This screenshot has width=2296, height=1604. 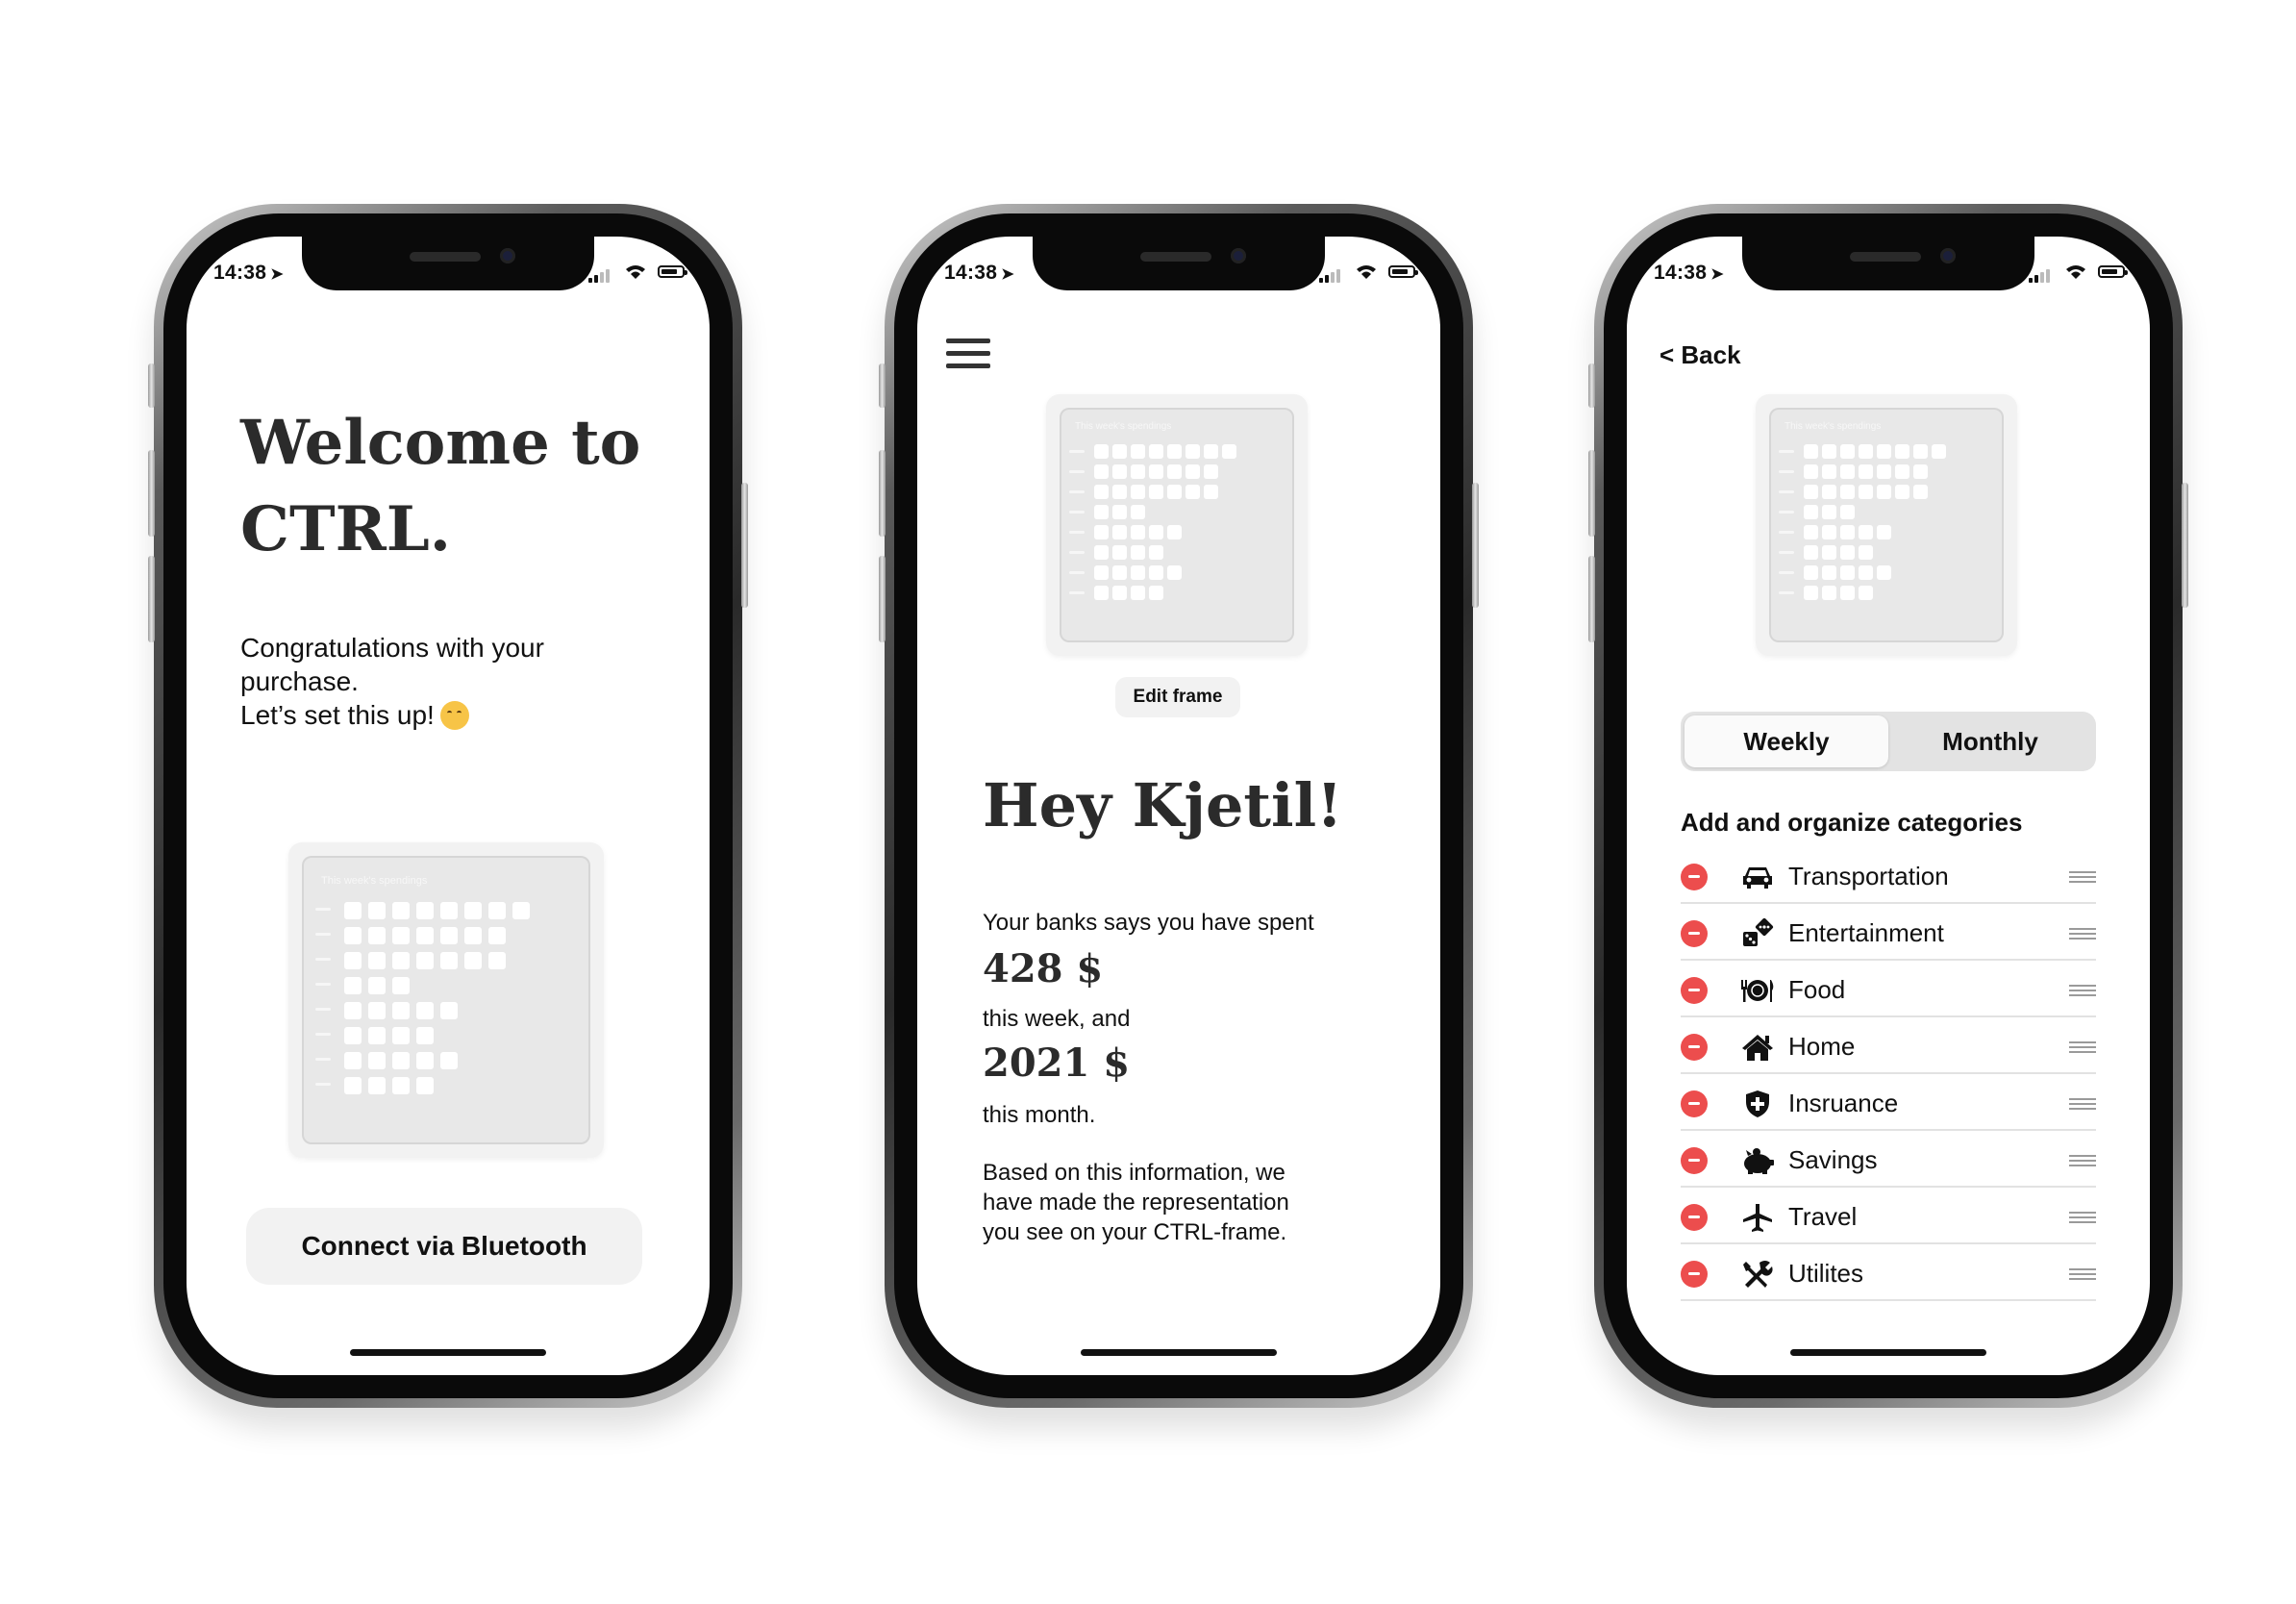 I want to click on power-button, so click(x=744, y=545).